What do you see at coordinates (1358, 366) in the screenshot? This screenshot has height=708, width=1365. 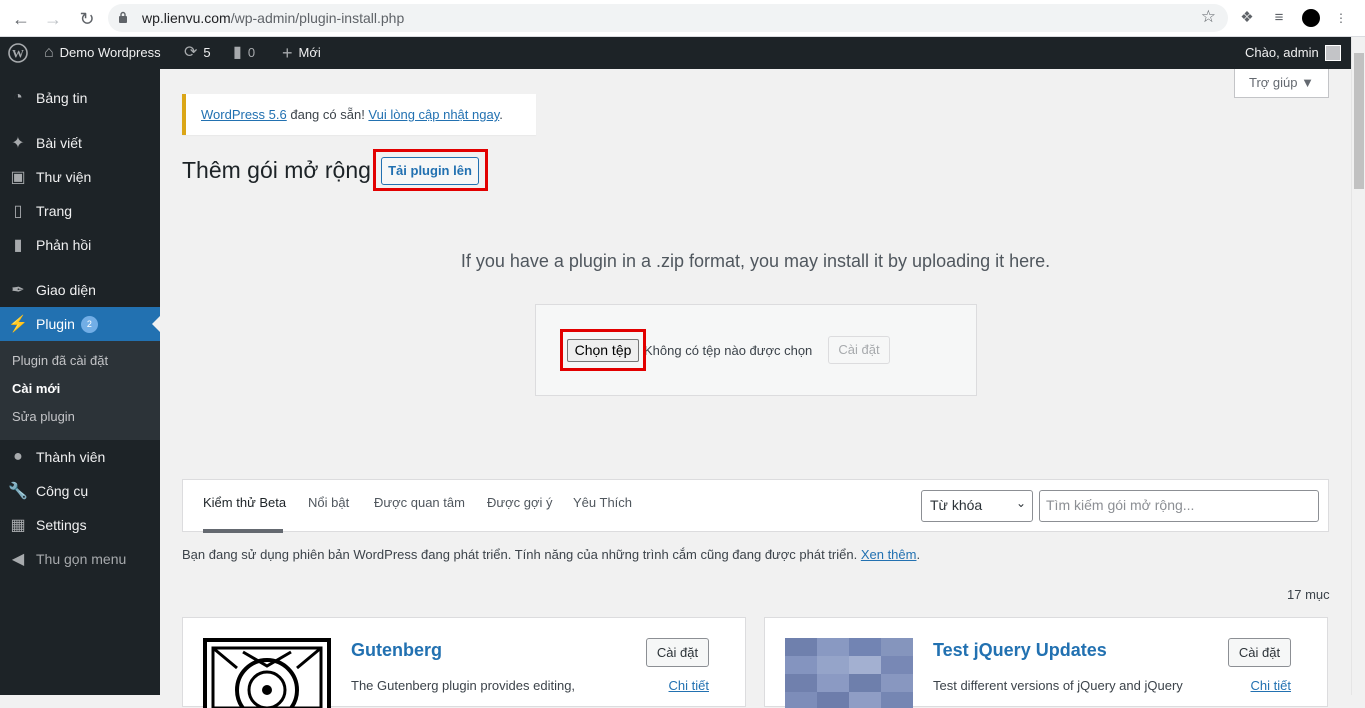 I see `page-scrollbar` at bounding box center [1358, 366].